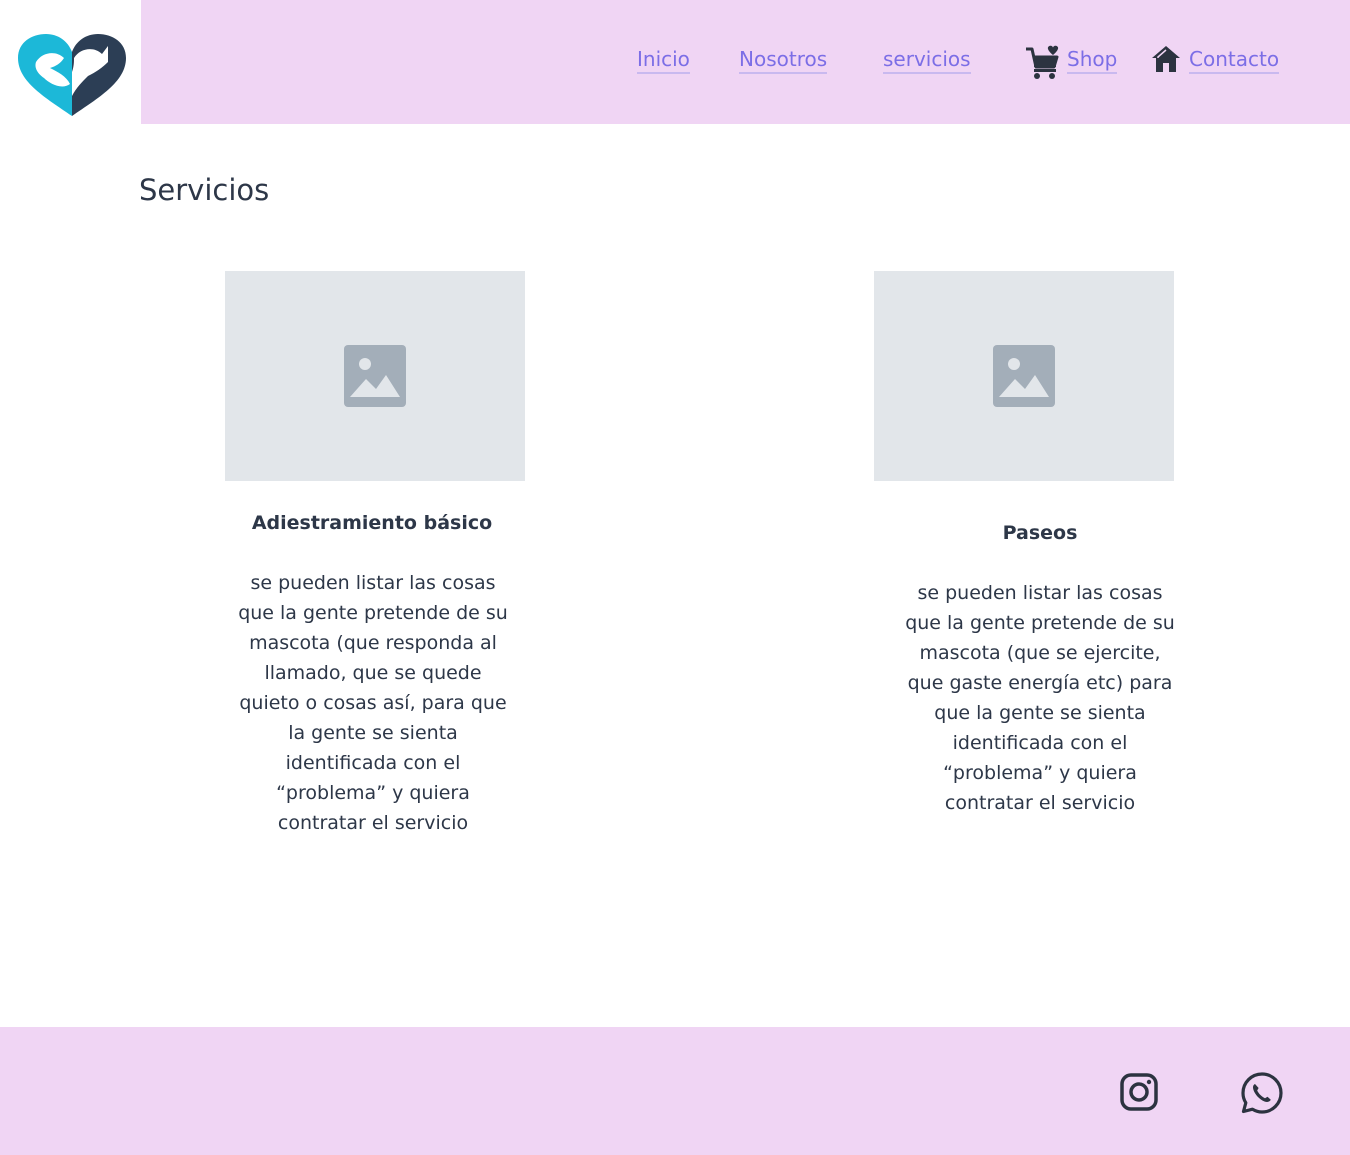 The image size is (1350, 1155). I want to click on service-title: Adiestramiento básico, so click(372, 523).